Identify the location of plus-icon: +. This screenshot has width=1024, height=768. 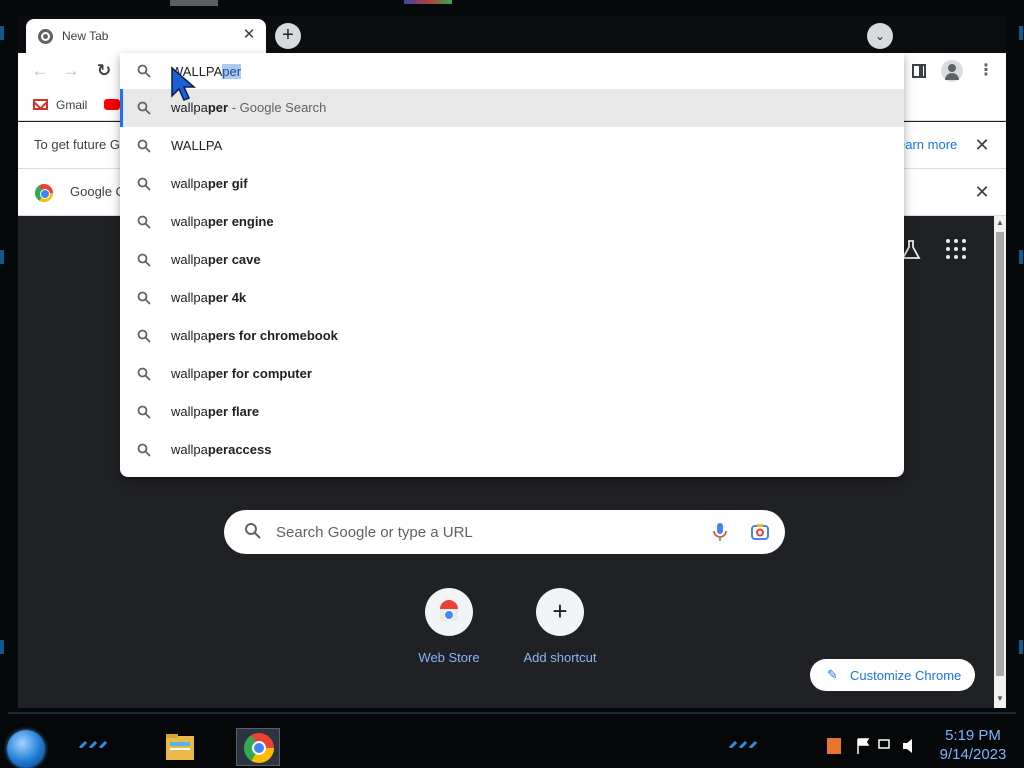
(560, 612).